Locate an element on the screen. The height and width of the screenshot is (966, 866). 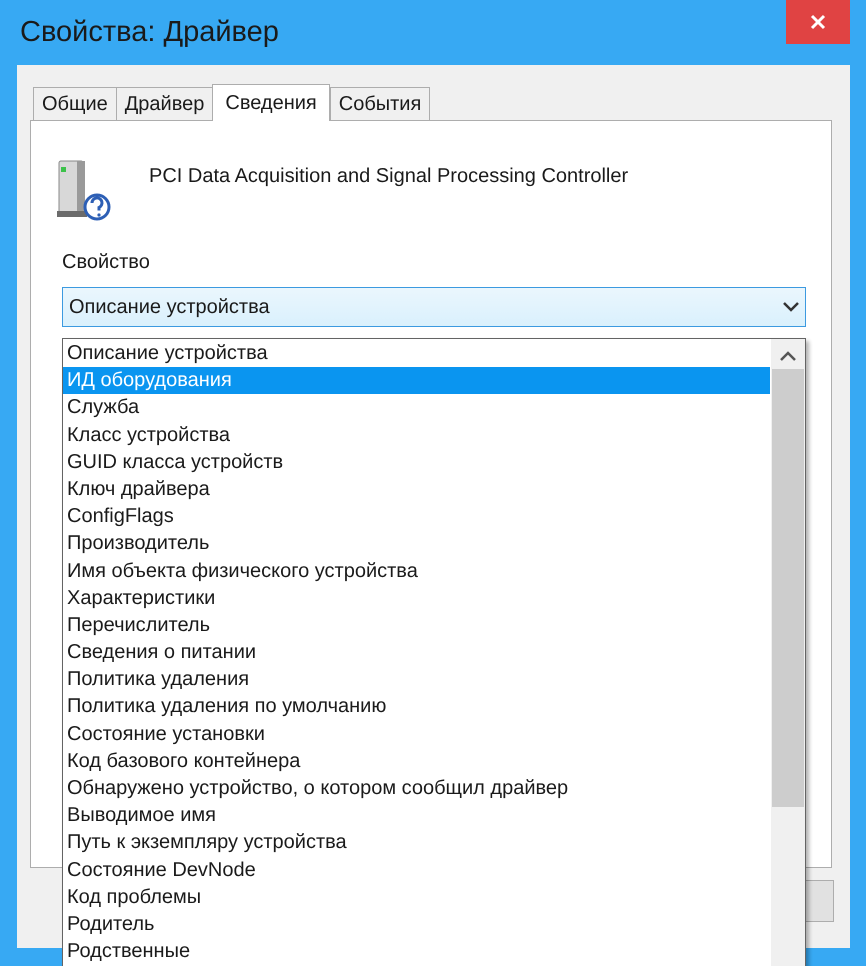
property-label: Свойство is located at coordinates (106, 262).